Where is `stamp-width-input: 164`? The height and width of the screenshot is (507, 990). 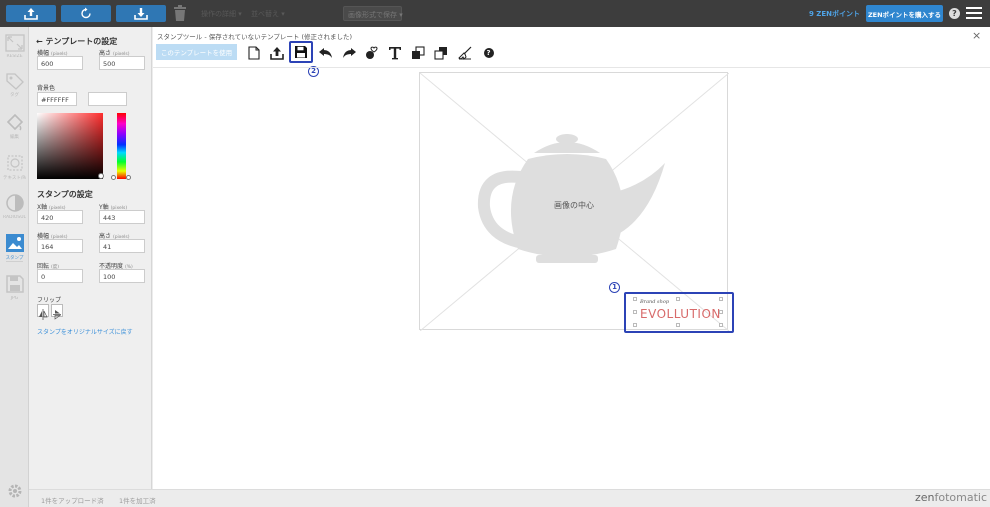
stamp-width-input: 164 is located at coordinates (60, 246).